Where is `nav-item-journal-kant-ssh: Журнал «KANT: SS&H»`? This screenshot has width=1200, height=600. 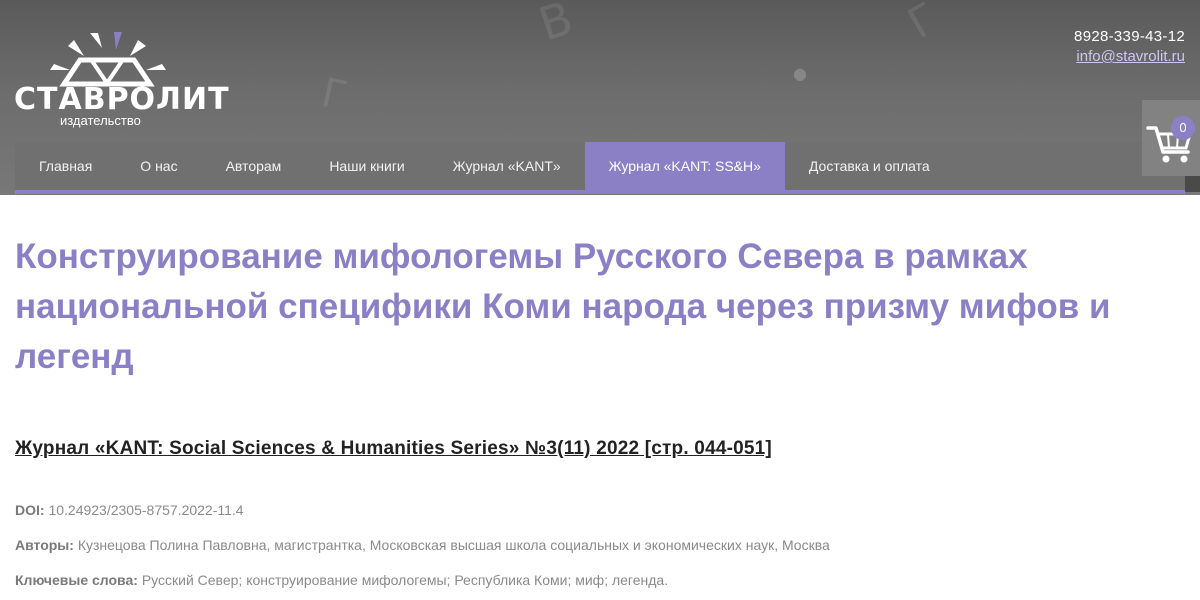
nav-item-journal-kant-ssh: Журнал «KANT: SS&H» is located at coordinates (684, 166).